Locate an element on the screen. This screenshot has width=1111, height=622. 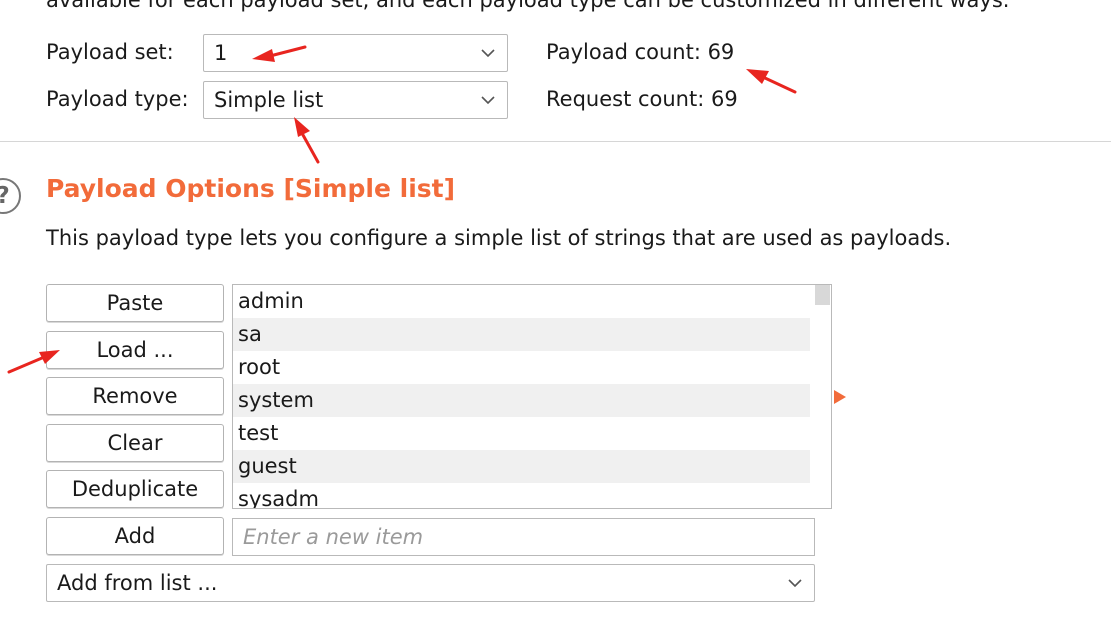
list-item: guest is located at coordinates (521, 466).